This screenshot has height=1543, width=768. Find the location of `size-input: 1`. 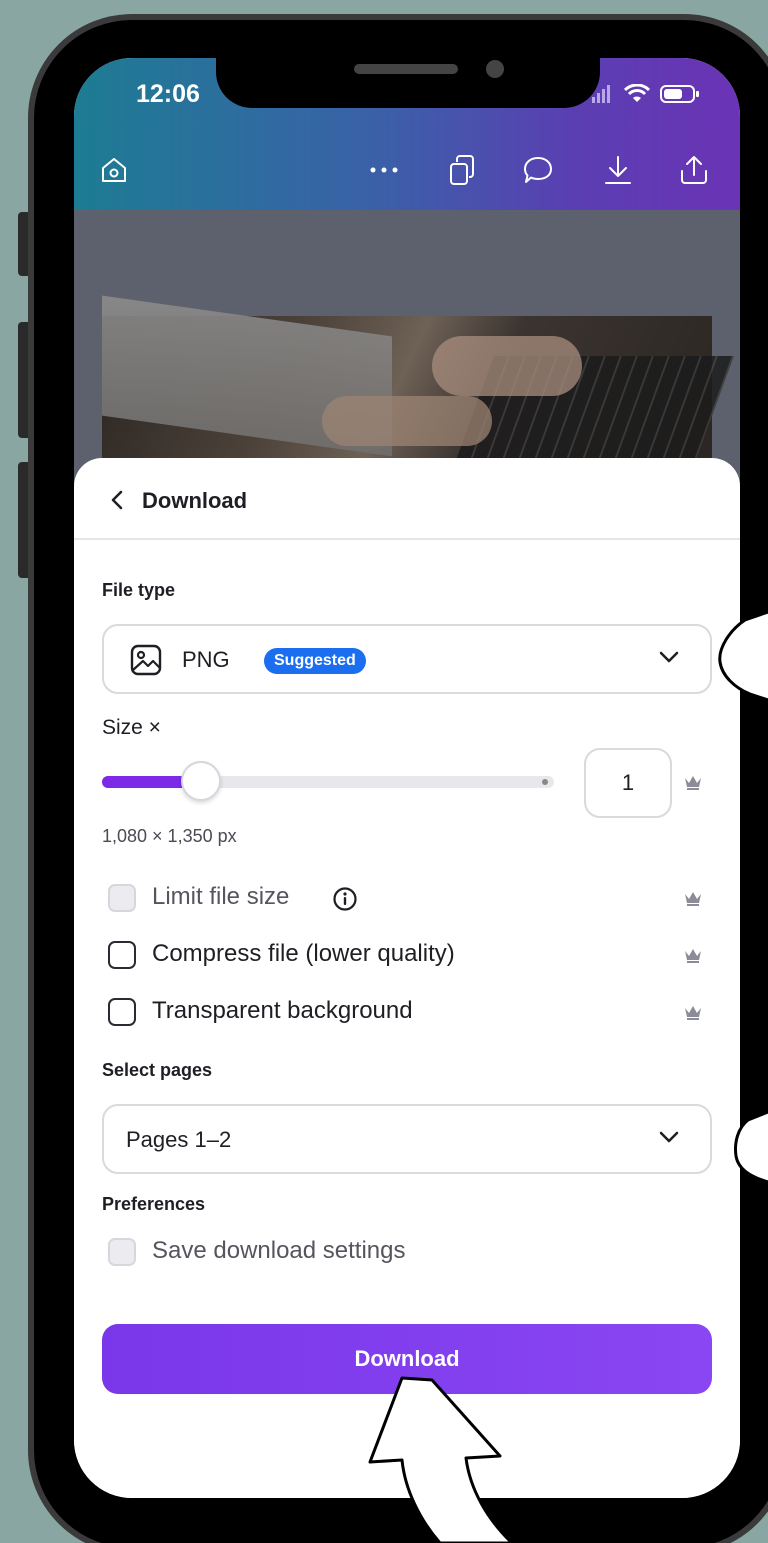

size-input: 1 is located at coordinates (628, 783).